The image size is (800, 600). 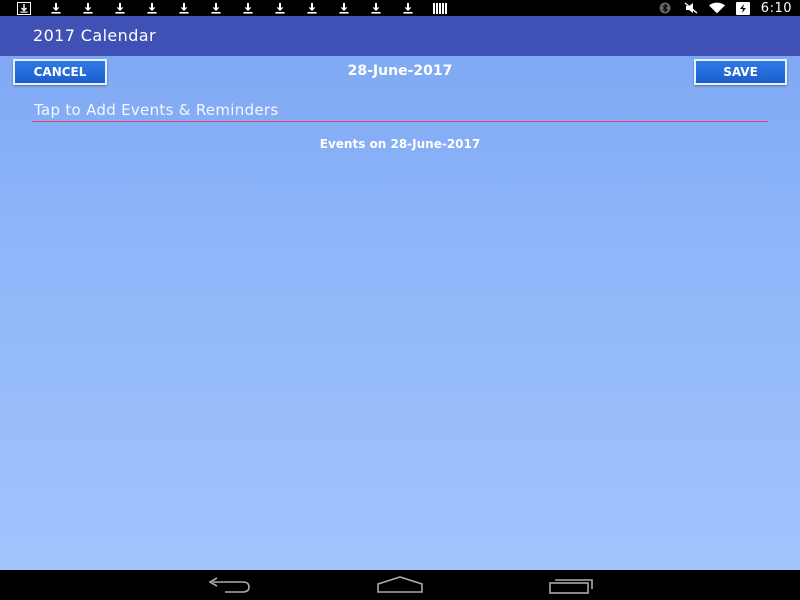 I want to click on events-heading: Events on 28-June-2017, so click(x=400, y=144).